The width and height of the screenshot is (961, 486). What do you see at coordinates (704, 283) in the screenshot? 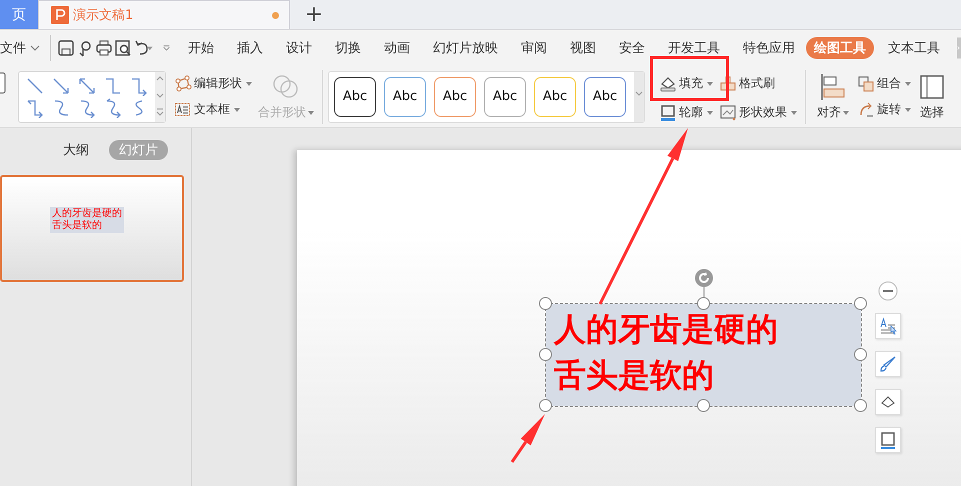
I see `rotate-handle-icon` at bounding box center [704, 283].